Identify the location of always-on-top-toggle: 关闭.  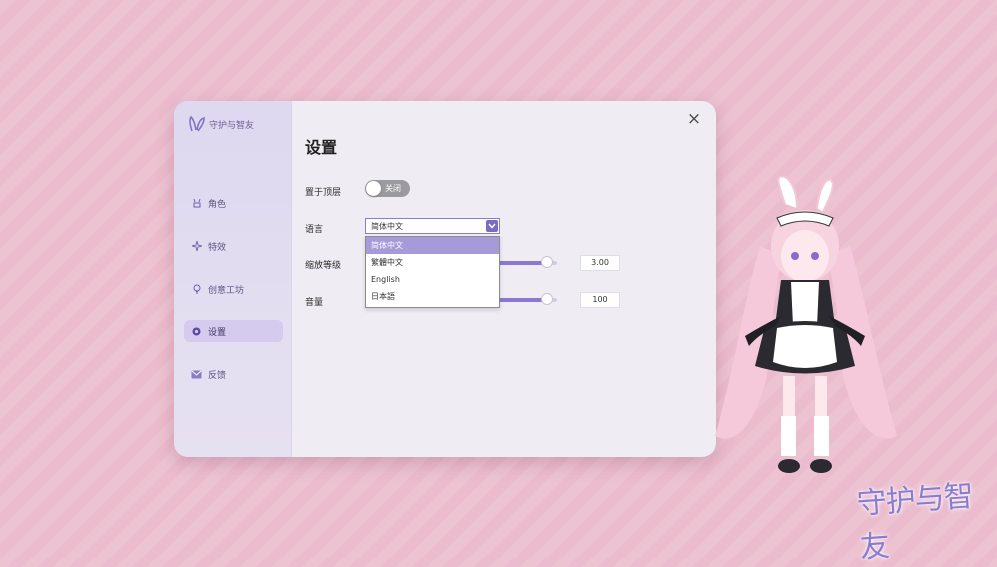
(387, 188).